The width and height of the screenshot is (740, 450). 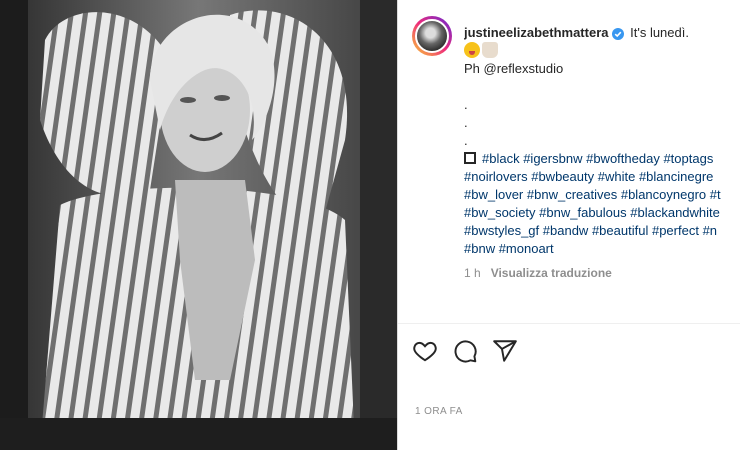 I want to click on caption-first-line: justineelizabethmattera It's lunedì., so click(x=602, y=33).